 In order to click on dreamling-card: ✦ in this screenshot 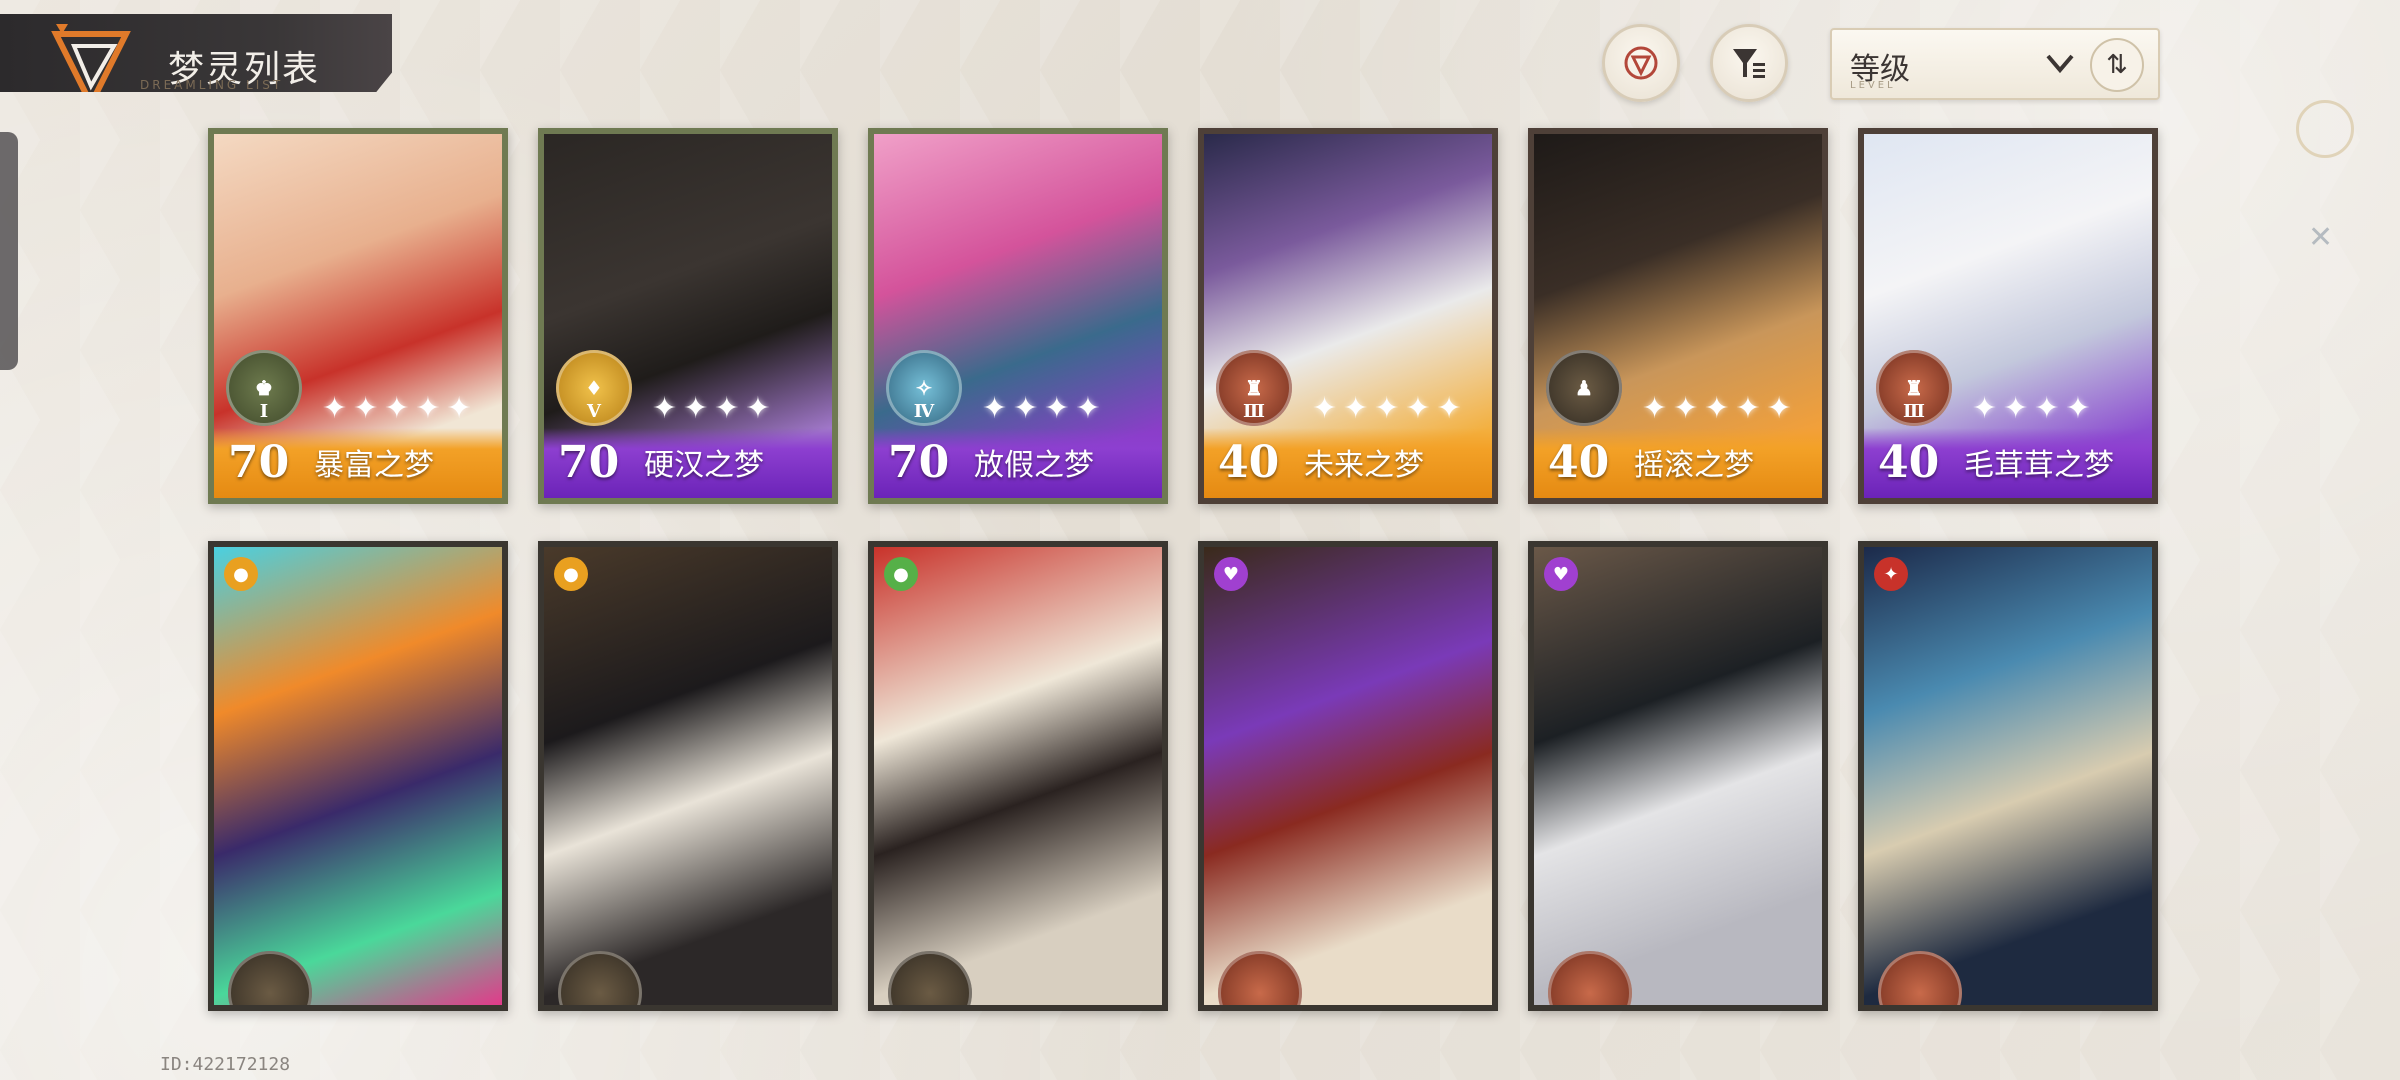, I will do `click(2008, 776)`.